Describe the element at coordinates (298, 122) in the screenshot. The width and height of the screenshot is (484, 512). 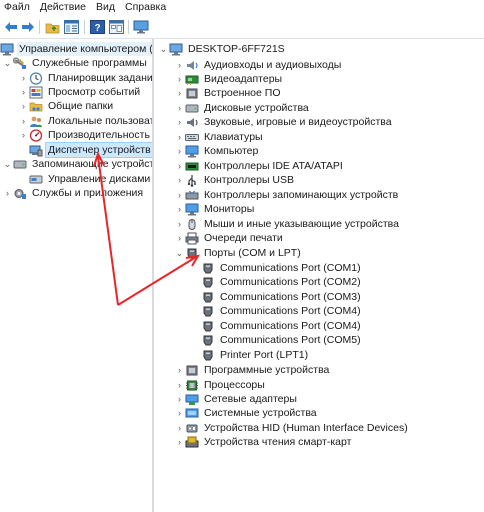
I see `device-label: Звуковые, игровые и видеоустройства` at that location.